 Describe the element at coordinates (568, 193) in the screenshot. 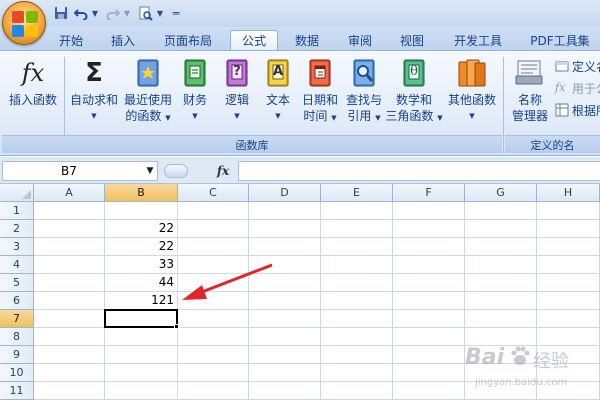

I see `column-header-h: H` at that location.